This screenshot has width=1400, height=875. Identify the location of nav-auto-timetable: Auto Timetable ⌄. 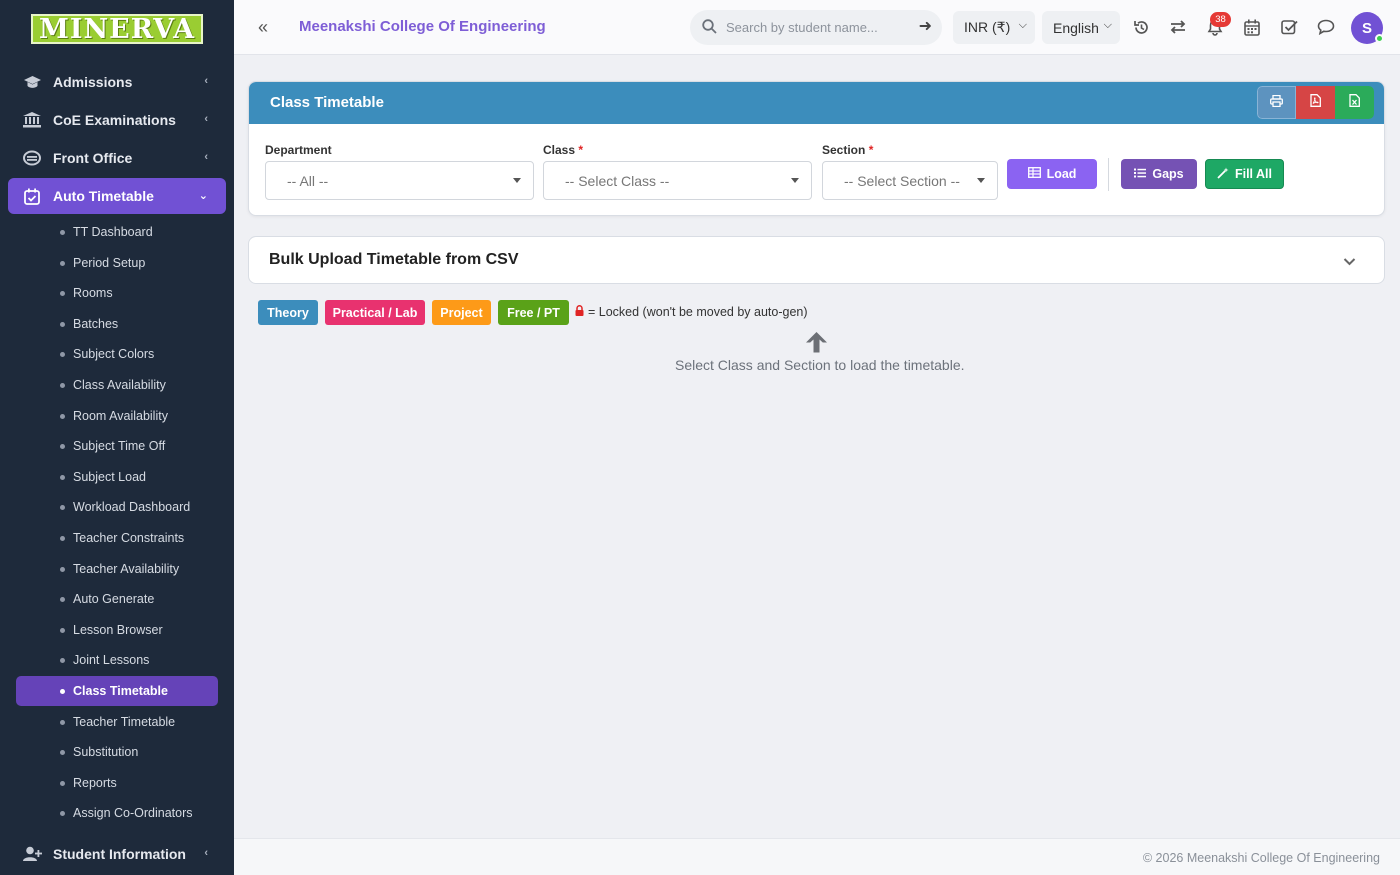
(117, 196).